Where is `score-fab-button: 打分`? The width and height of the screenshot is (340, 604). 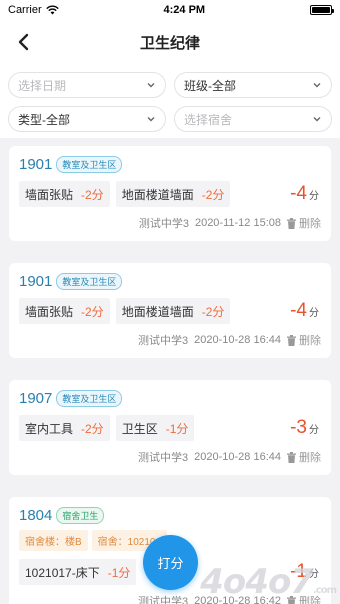
score-fab-button: 打分 is located at coordinates (170, 562).